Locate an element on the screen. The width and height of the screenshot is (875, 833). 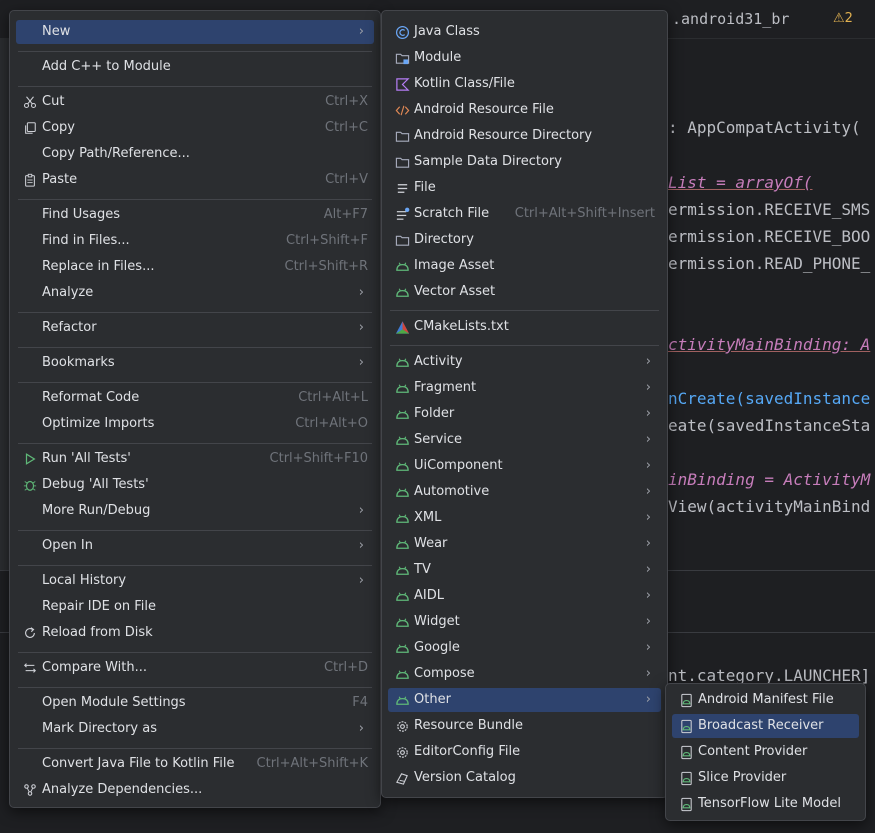
shortcut-label: Ctrl+Shift+F10 is located at coordinates (318, 458).